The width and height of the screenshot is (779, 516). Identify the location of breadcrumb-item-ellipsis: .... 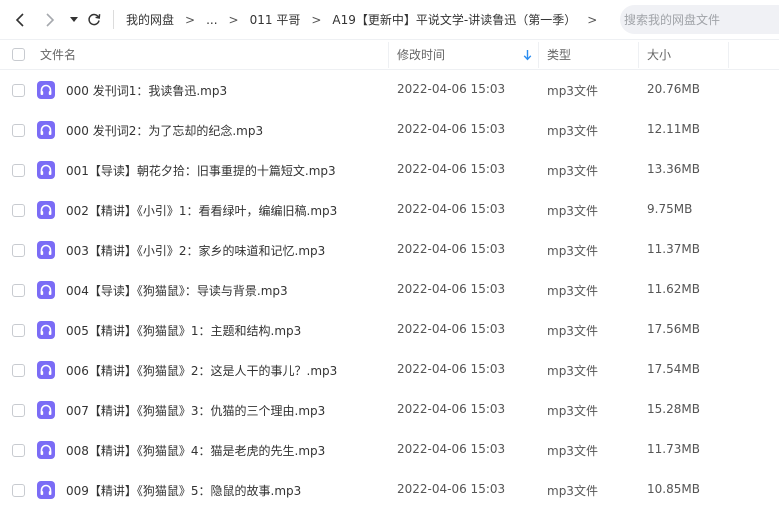
(211, 20).